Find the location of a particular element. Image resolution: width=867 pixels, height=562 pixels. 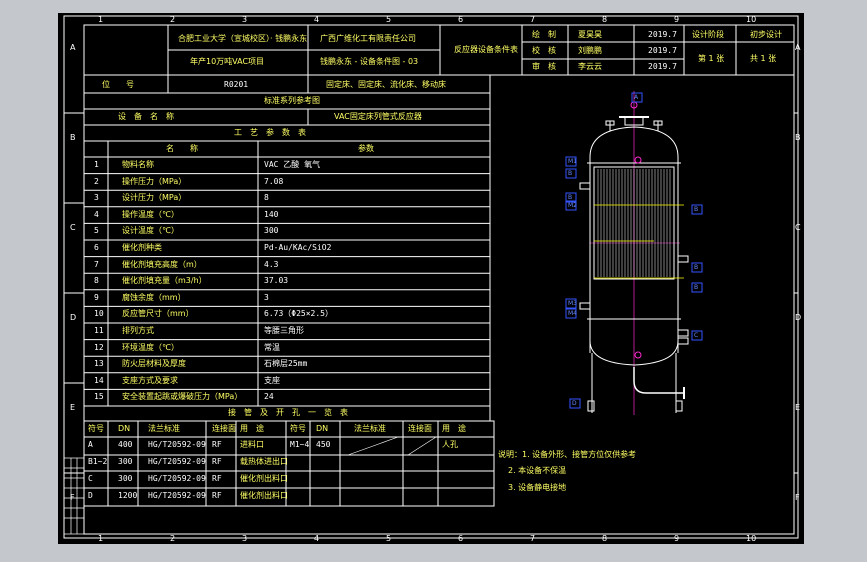

grid-row-label: D is located at coordinates (798, 317).